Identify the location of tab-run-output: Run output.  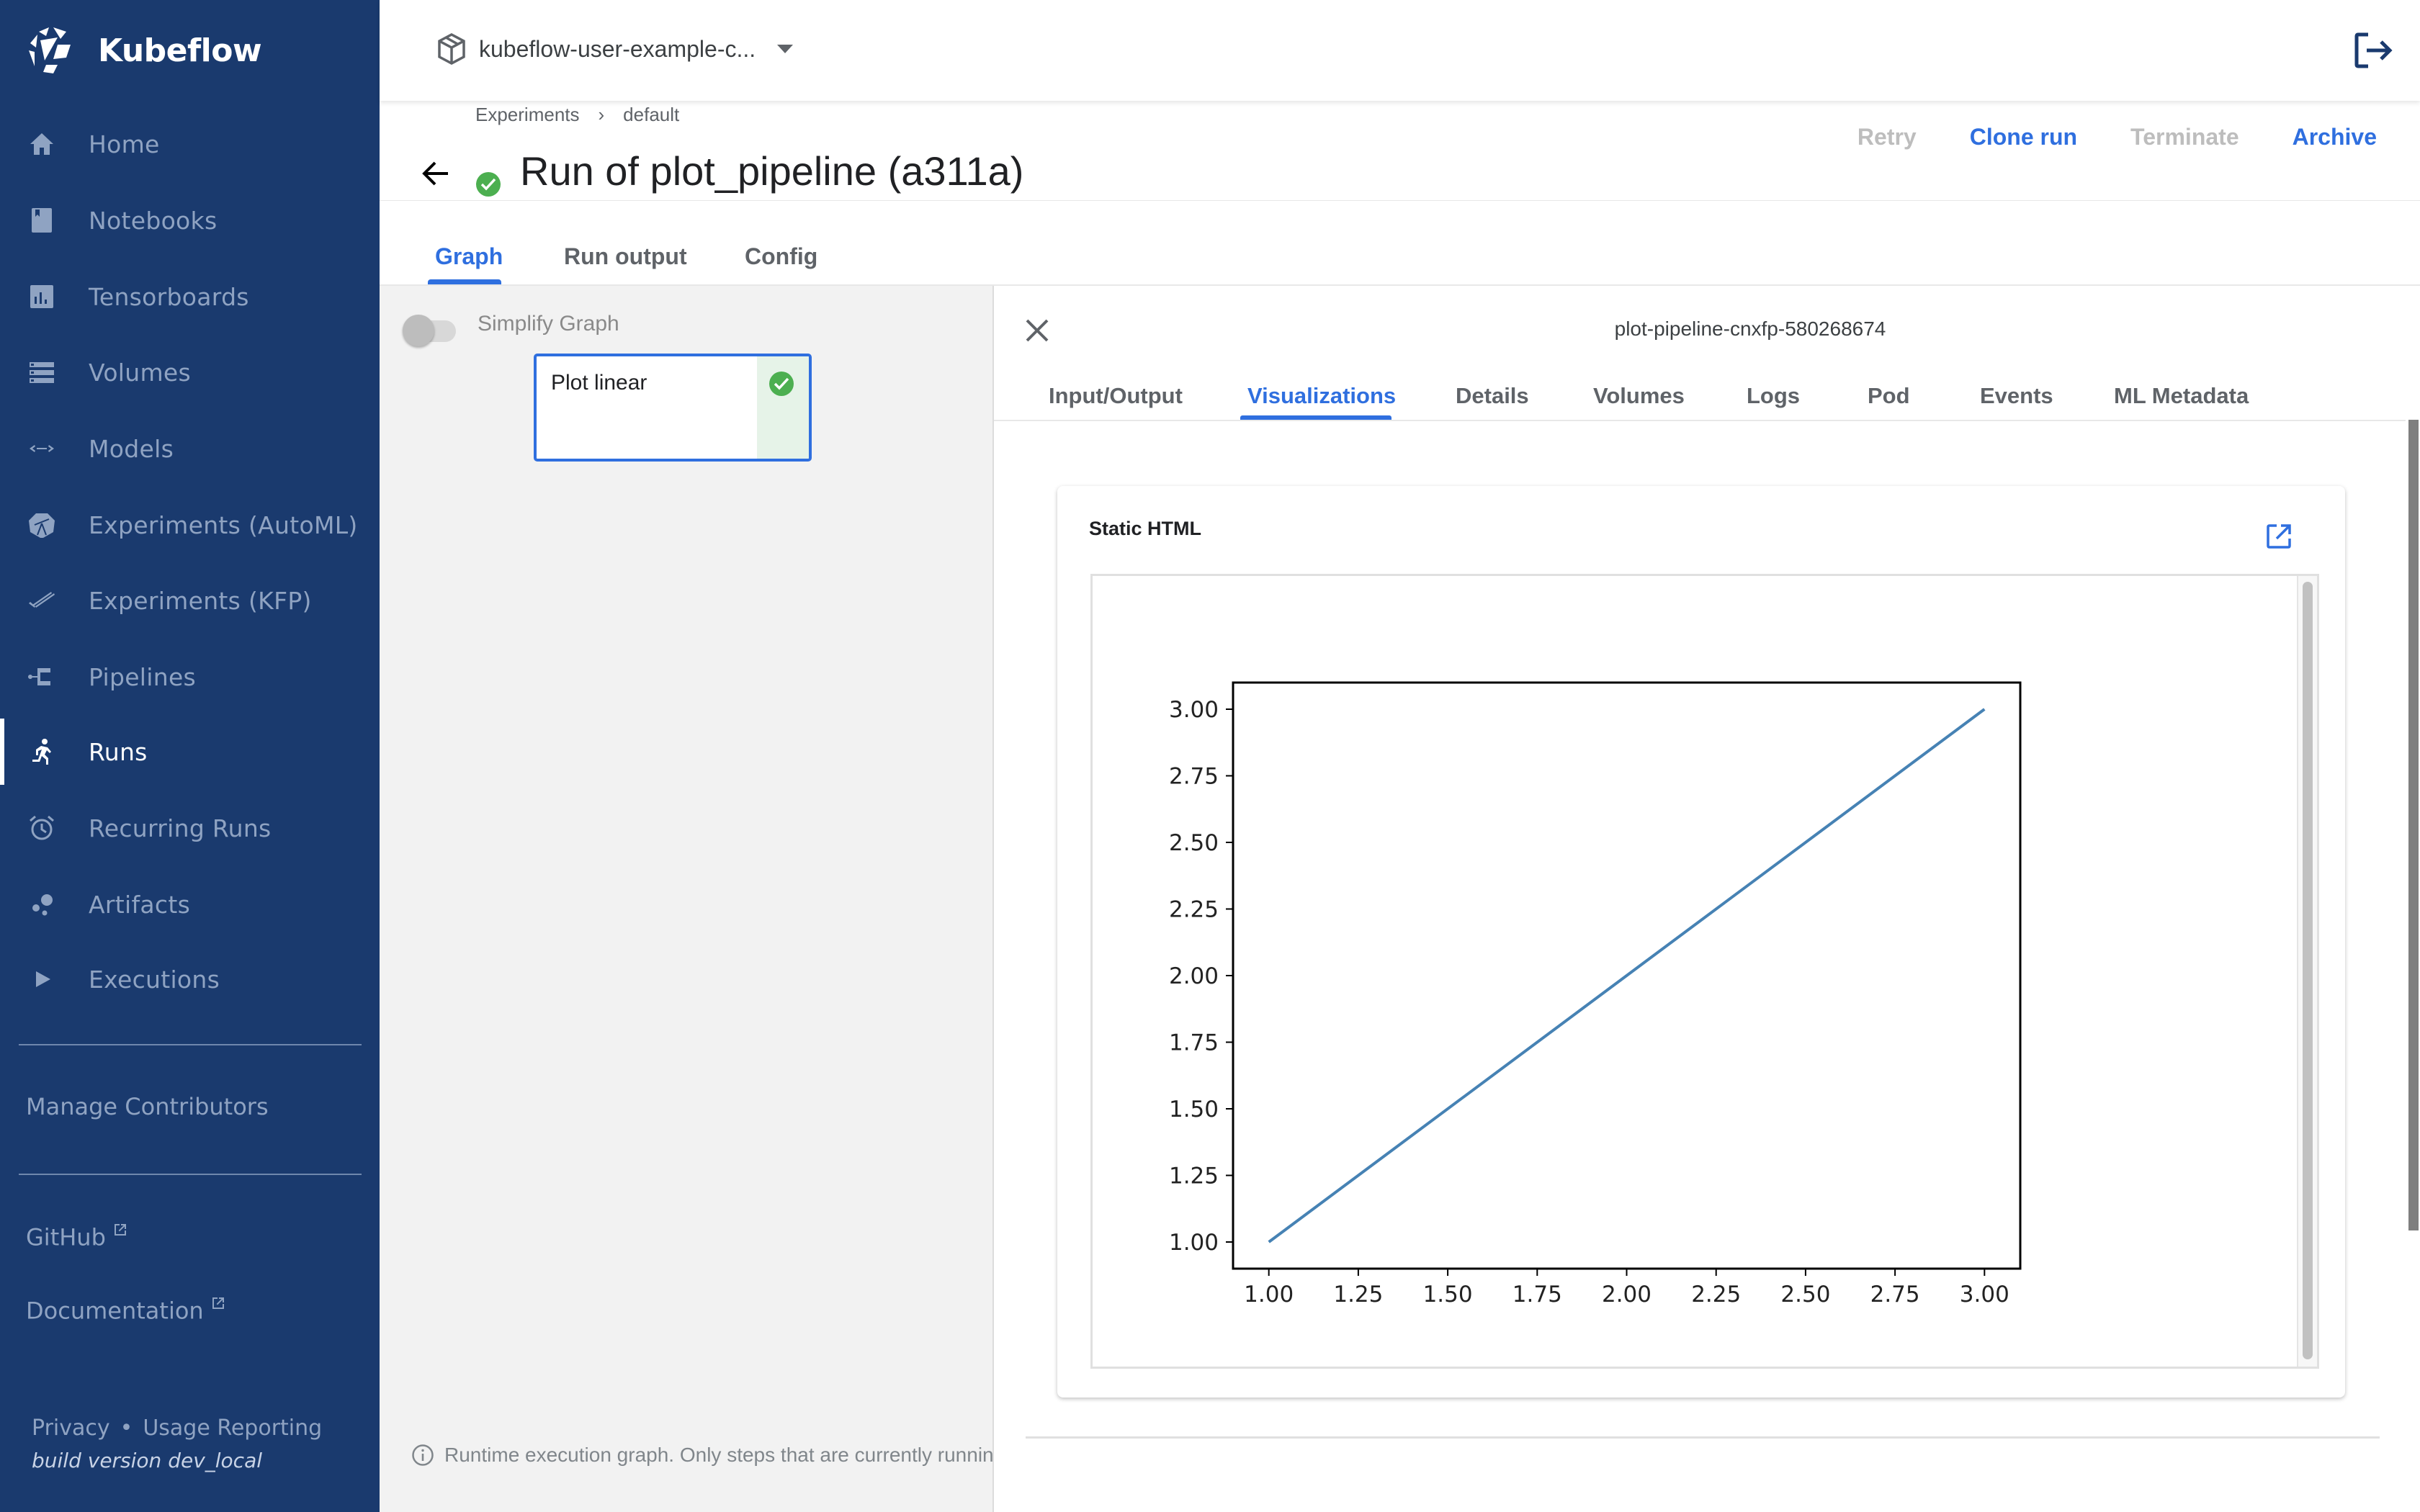
(625, 256).